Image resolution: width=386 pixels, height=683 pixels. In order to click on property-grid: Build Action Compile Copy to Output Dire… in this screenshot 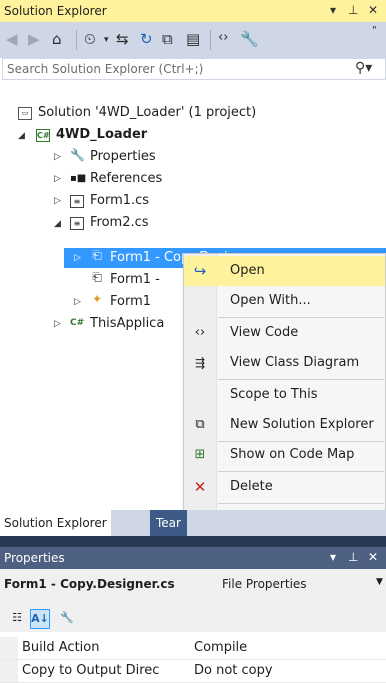, I will do `click(193, 657)`.